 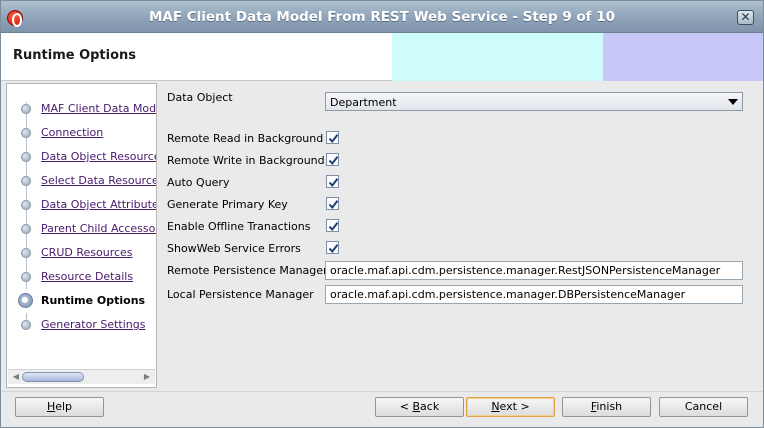 What do you see at coordinates (245, 138) in the screenshot?
I see `remote-read-label: Remote Read in Background` at bounding box center [245, 138].